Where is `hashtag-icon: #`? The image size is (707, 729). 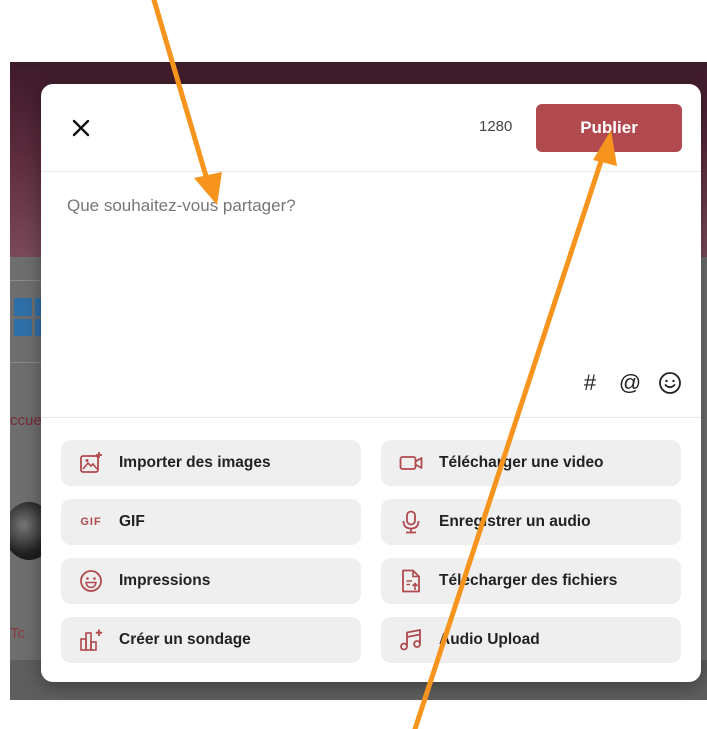 hashtag-icon: # is located at coordinates (590, 382).